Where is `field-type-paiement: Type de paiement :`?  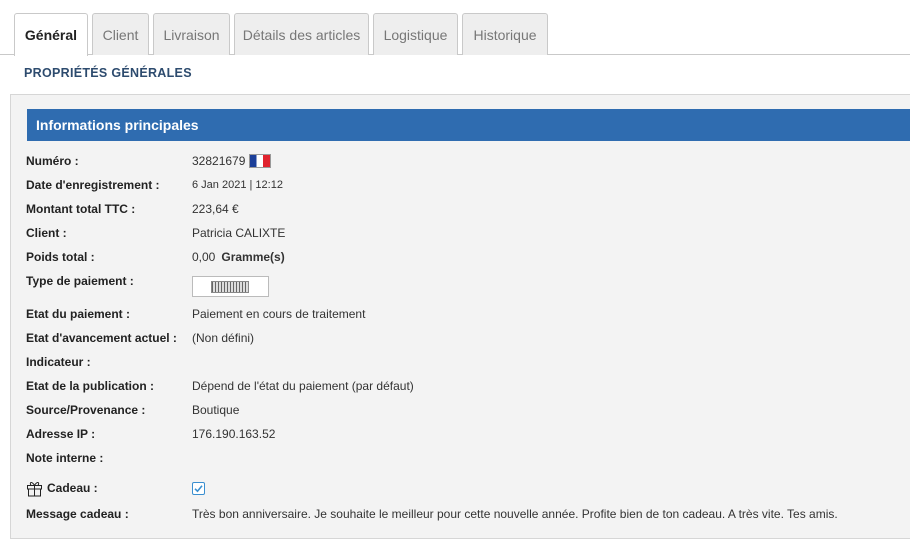 field-type-paiement: Type de paiement : is located at coordinates (147, 286).